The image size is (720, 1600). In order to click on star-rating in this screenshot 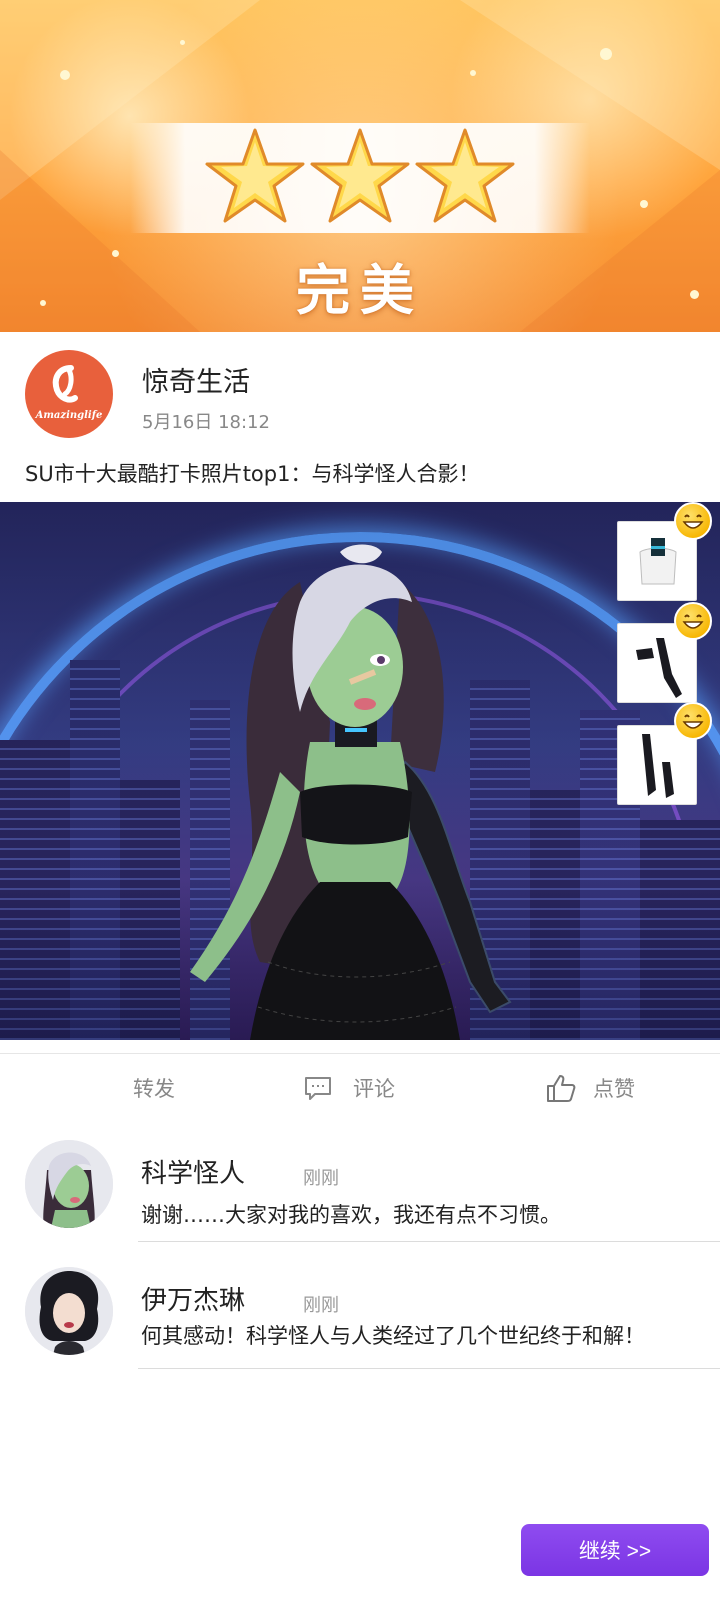, I will do `click(360, 176)`.